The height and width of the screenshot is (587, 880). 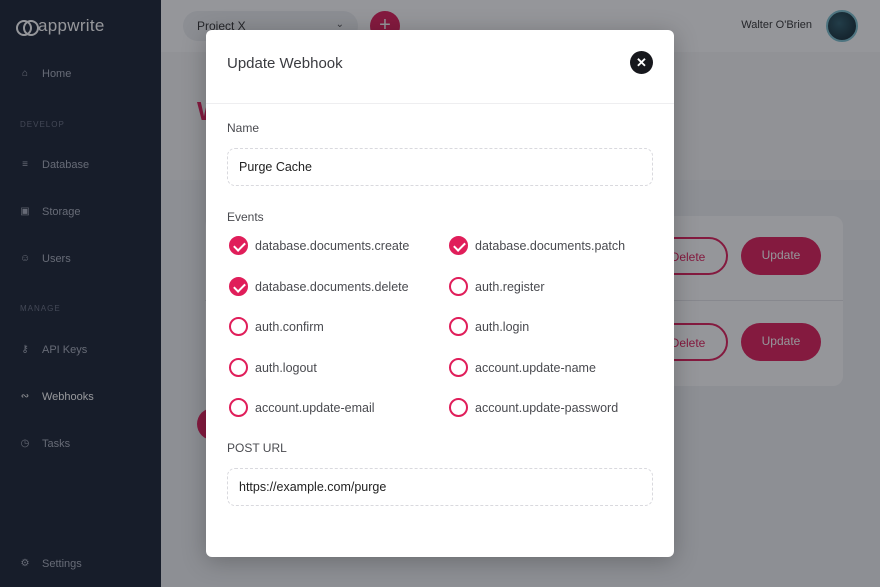 I want to click on event-label: account.update-email, so click(x=315, y=407).